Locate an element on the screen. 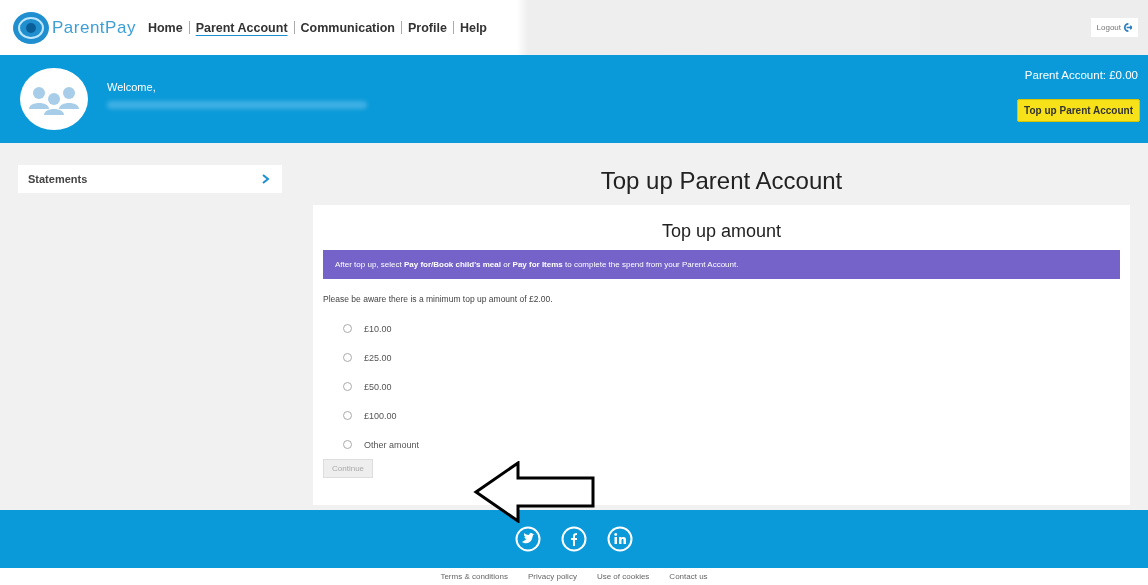 The width and height of the screenshot is (1148, 585). twitter-icon is located at coordinates (528, 539).